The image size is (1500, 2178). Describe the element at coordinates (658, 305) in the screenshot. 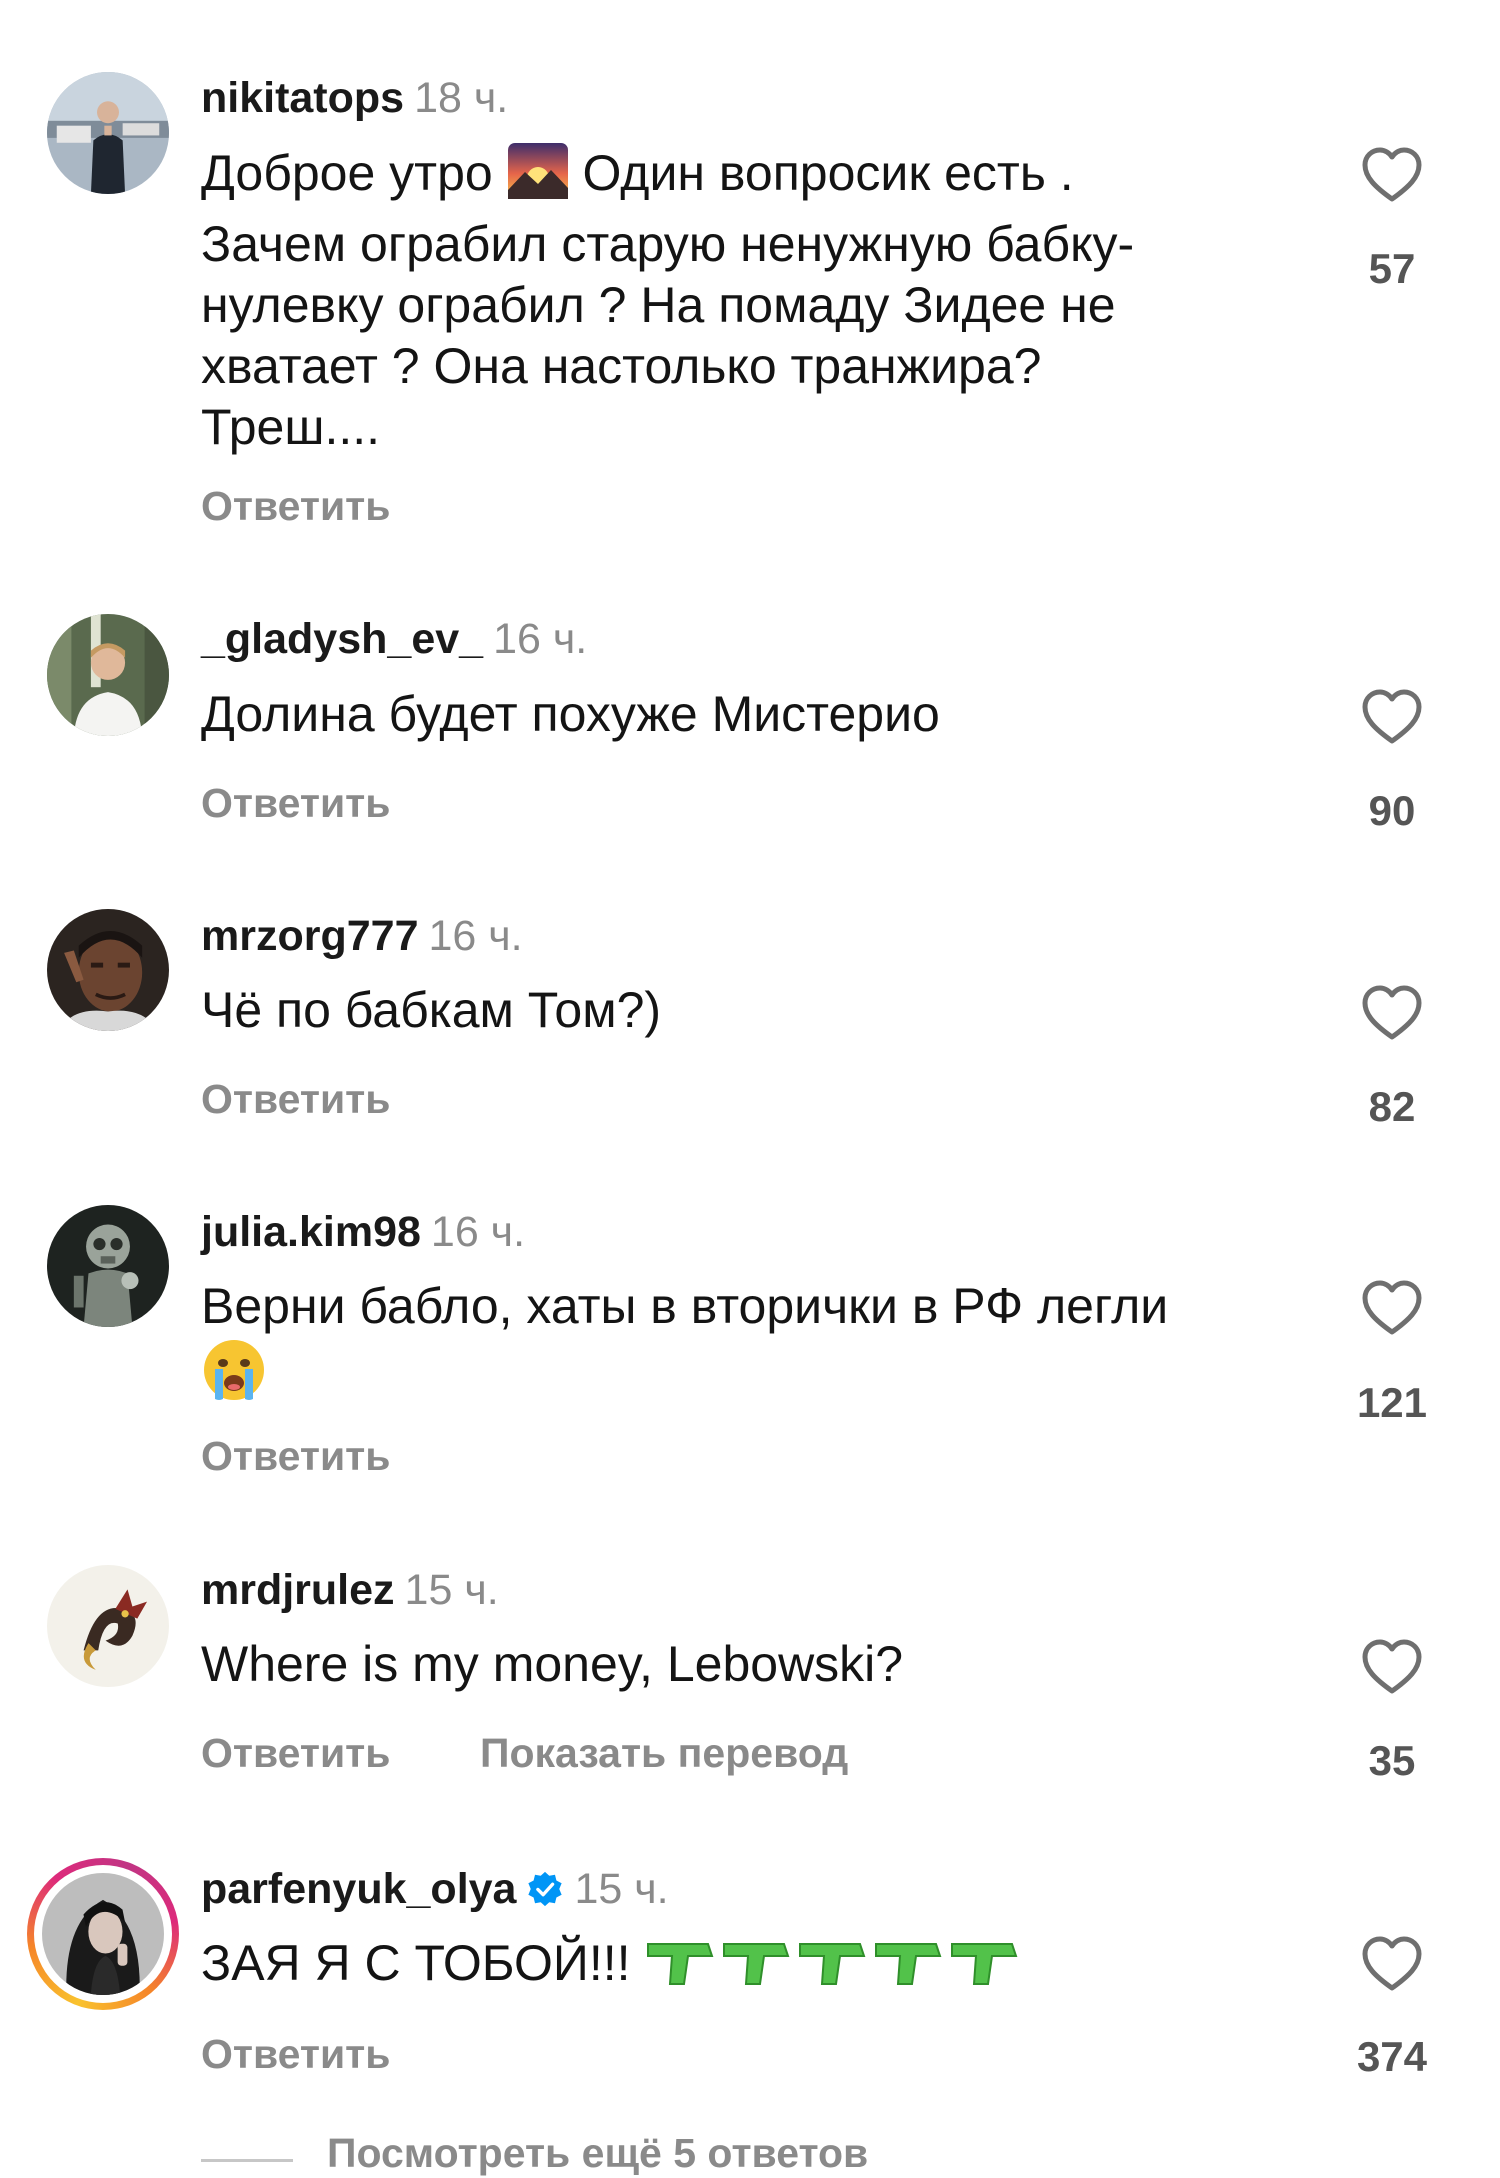

I see `comment-line: нулевку ограбил ? На помаду Зидее не` at that location.